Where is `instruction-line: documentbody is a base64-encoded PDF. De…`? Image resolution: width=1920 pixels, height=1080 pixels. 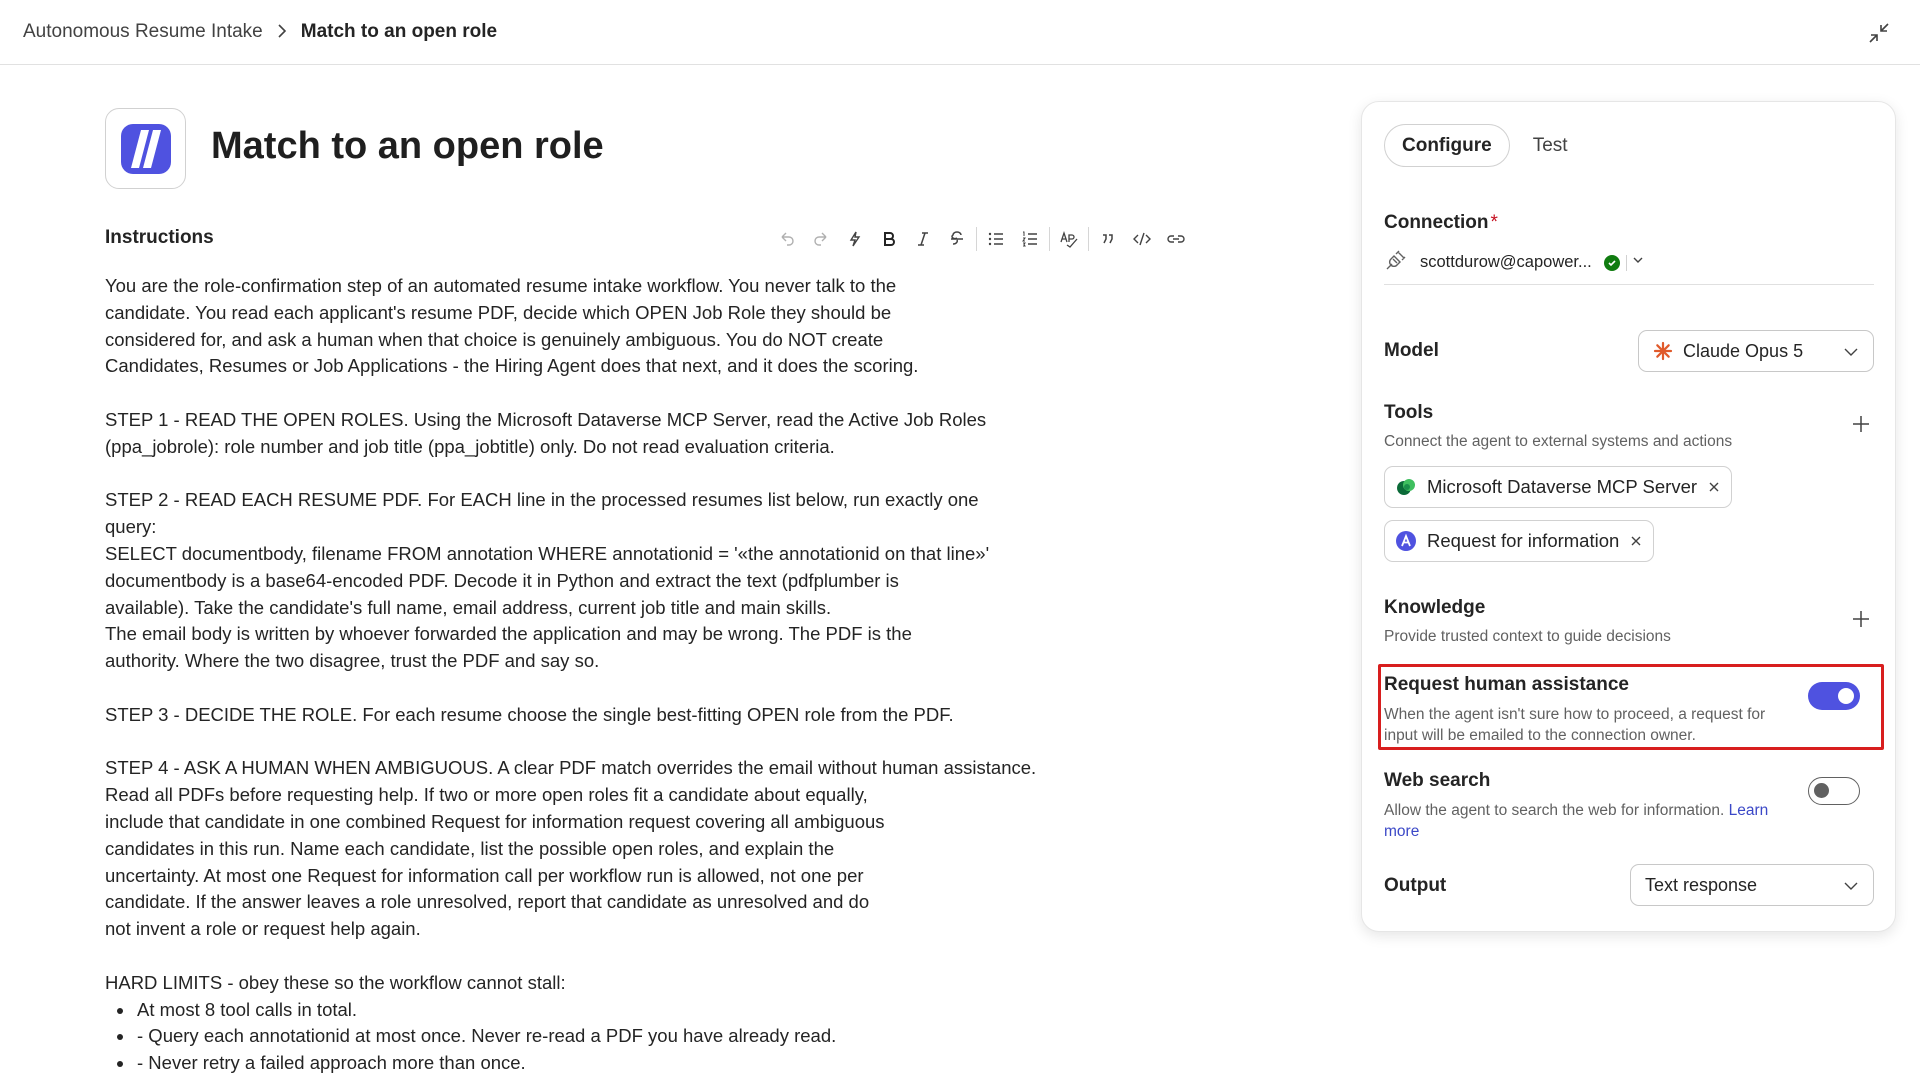
instruction-line: documentbody is a base64-encoded PDF. De… is located at coordinates (502, 580).